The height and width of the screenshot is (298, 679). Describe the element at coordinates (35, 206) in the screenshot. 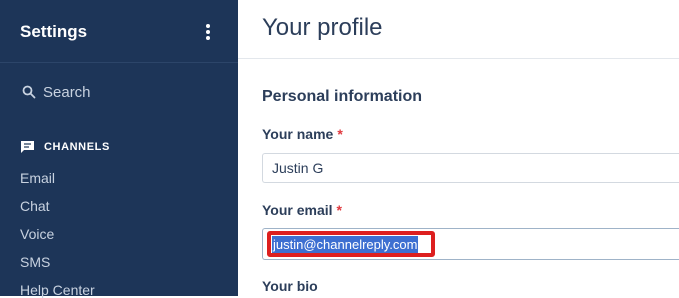

I see `sidebar-item-chat: Chat` at that location.